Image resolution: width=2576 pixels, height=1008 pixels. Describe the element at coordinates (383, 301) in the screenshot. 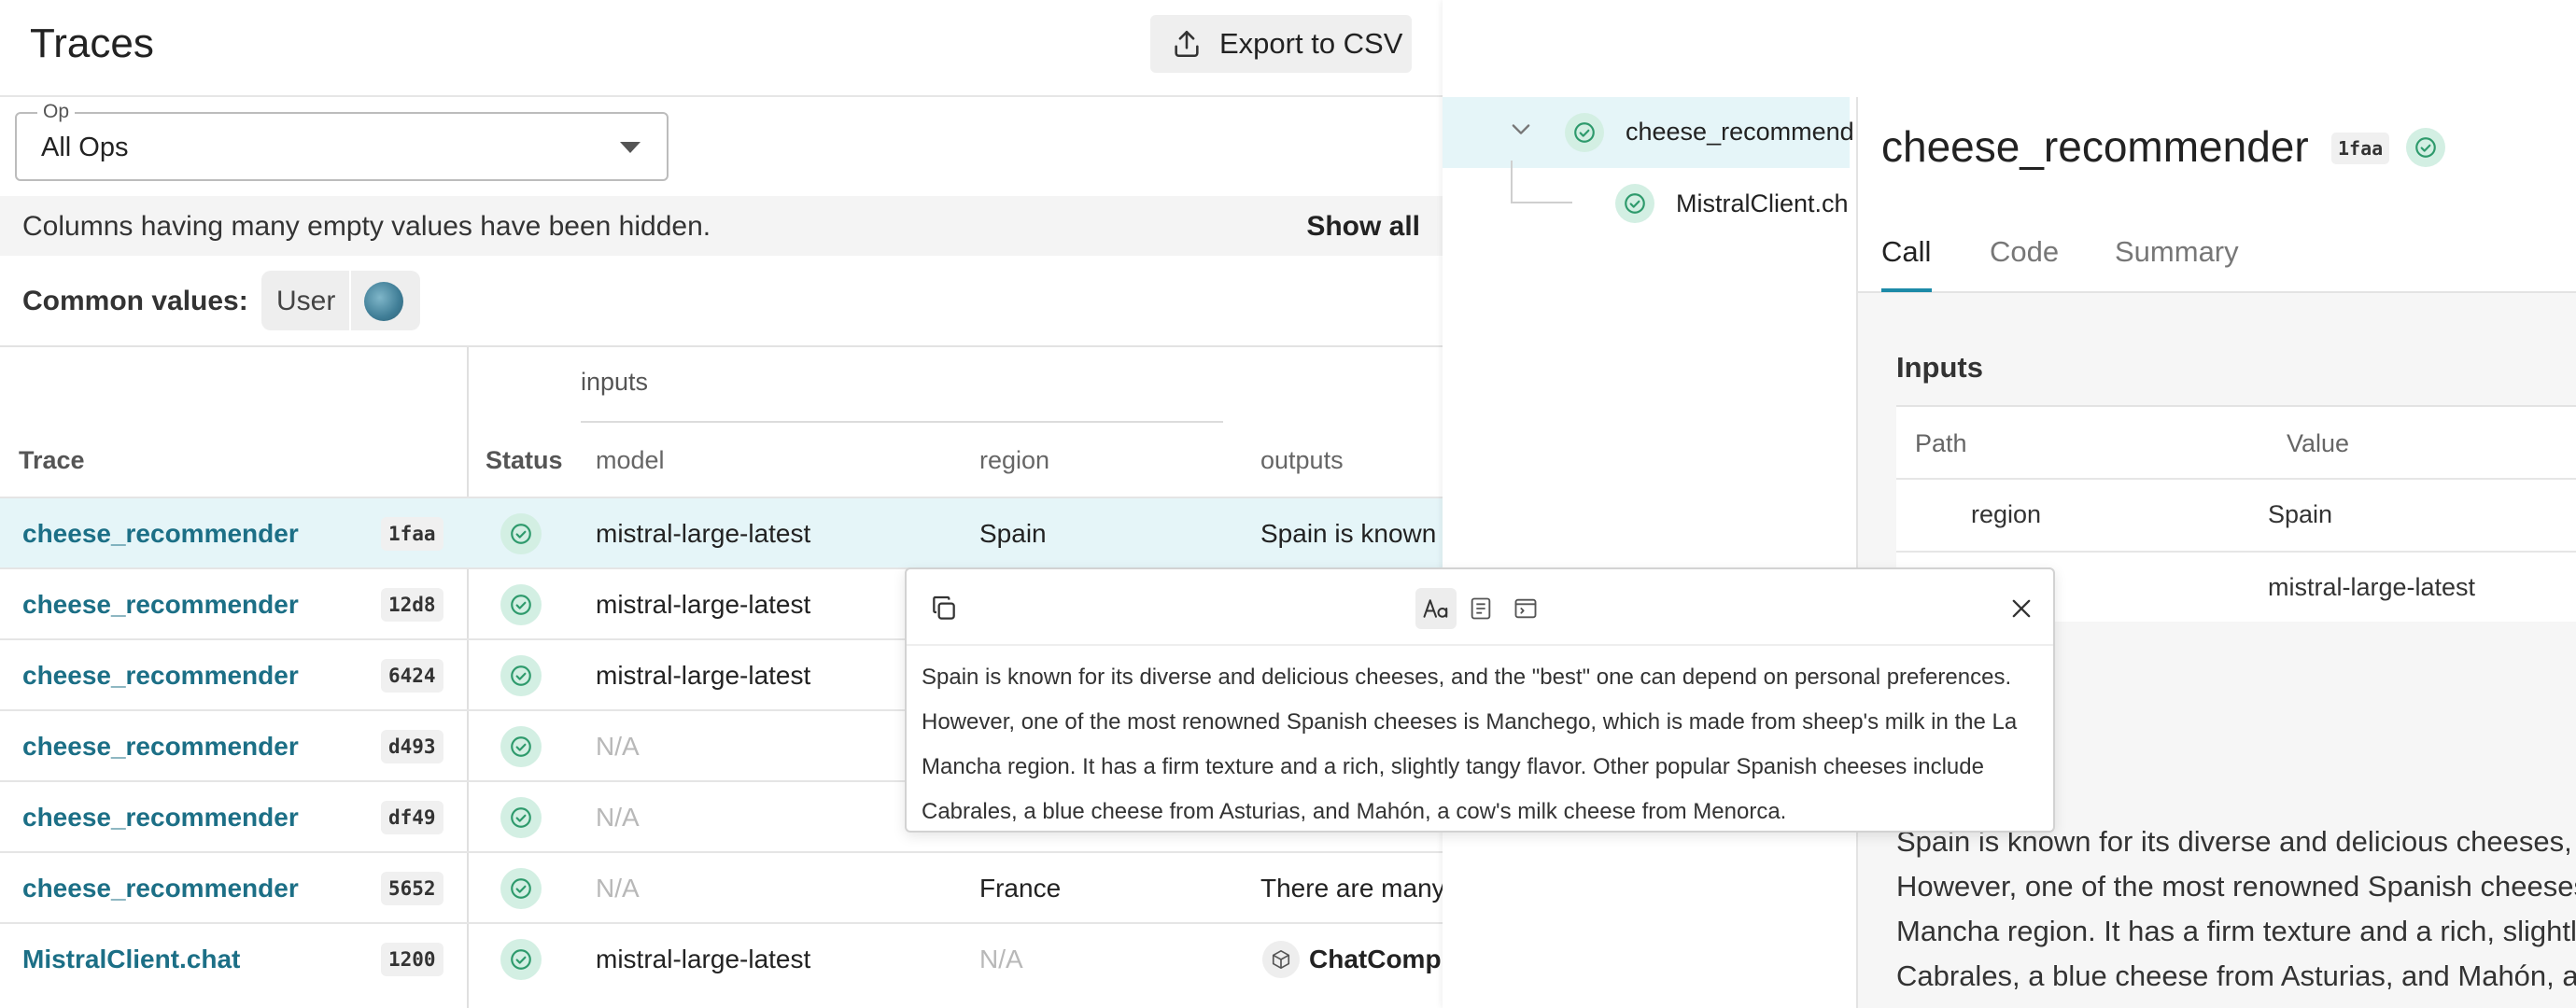

I see `user-avatar` at that location.